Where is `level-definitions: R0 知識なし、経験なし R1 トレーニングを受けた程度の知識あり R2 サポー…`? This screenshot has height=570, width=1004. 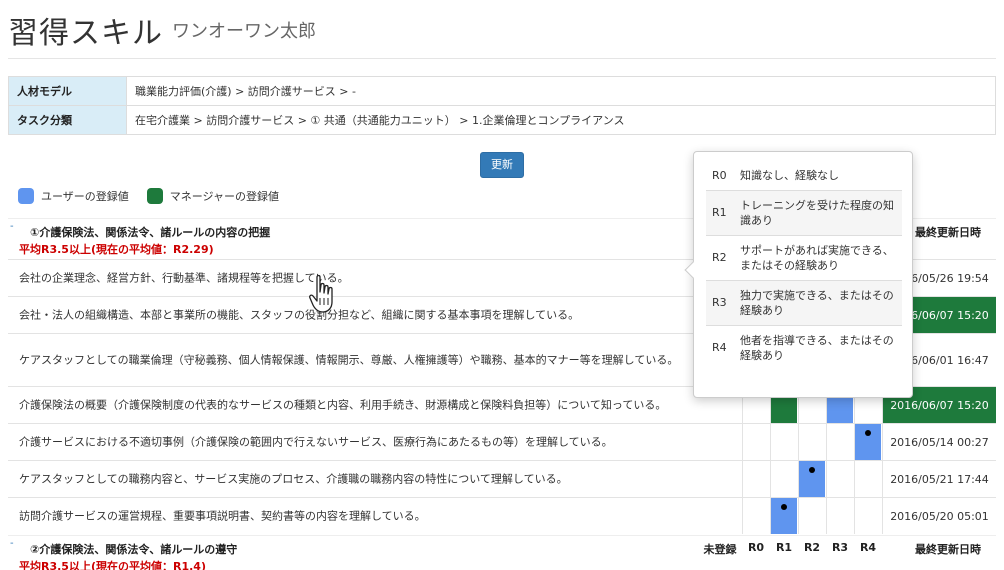
level-definitions: R0 知識なし、経験なし R1 トレーニングを受けた程度の知識あり R2 サポー… is located at coordinates (804, 265).